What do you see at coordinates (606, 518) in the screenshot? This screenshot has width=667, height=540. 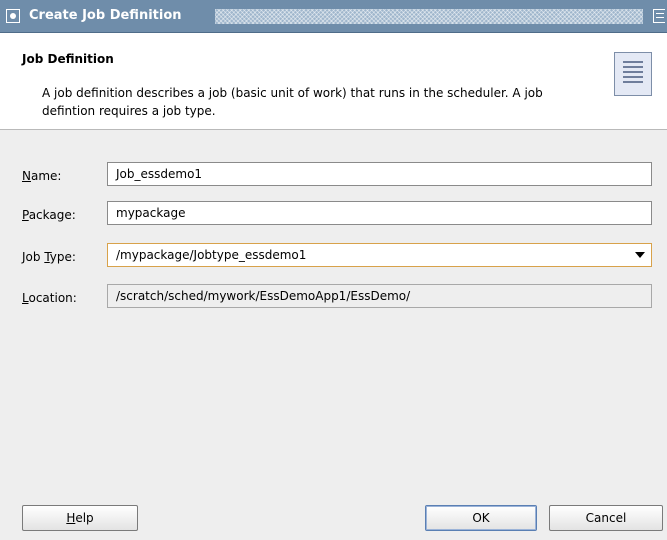 I see `cancel-button: Cancel` at bounding box center [606, 518].